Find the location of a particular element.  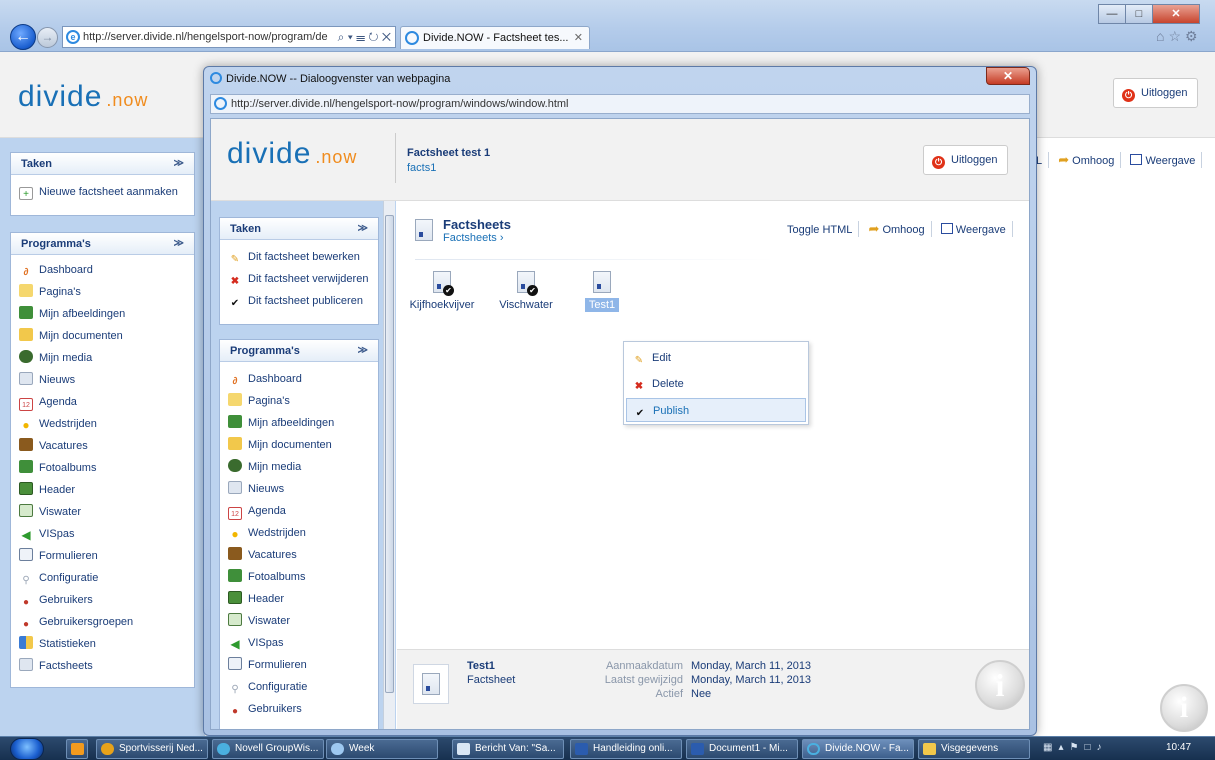

system-tray: ▦▴⚑□♪ is located at coordinates (1075, 747).